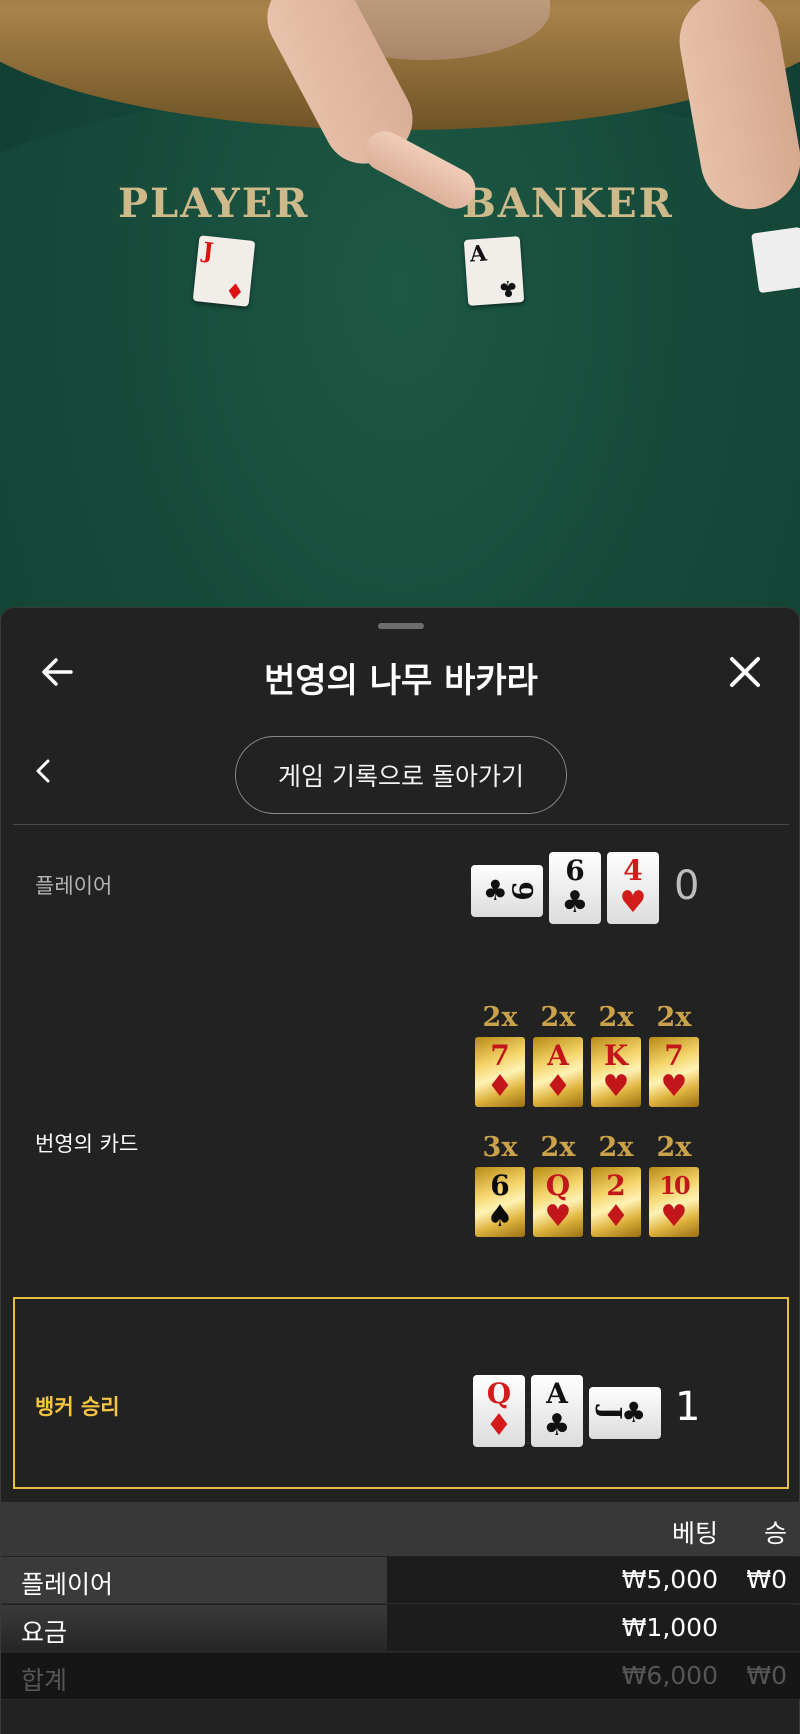  What do you see at coordinates (669, 1627) in the screenshot?
I see `bet-amount: ₩1,000` at bounding box center [669, 1627].